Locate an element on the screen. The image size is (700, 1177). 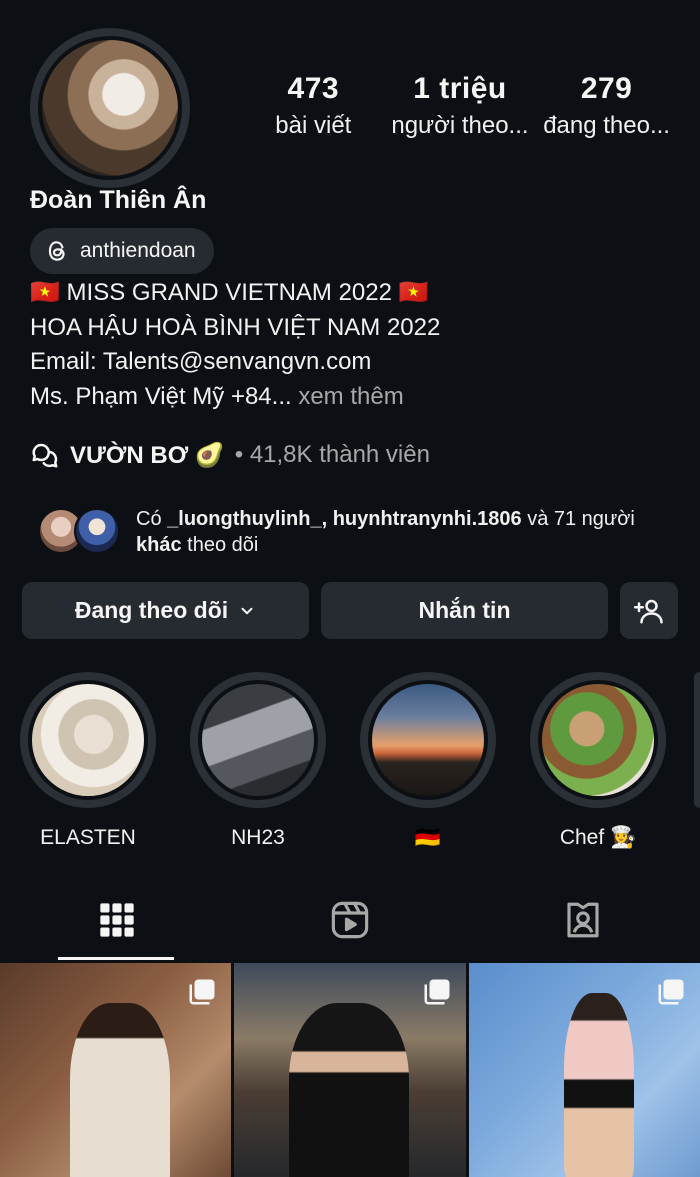
bio-line: Ms. Phạm Việt Mỹ +84... xem thêm is located at coordinates (235, 397).